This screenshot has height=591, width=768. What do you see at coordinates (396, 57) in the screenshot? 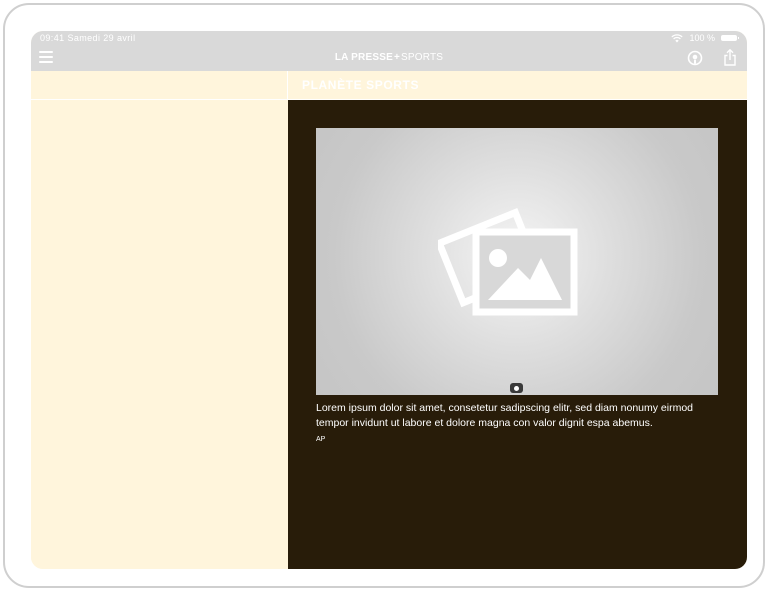
I see `brand-plus: +` at bounding box center [396, 57].